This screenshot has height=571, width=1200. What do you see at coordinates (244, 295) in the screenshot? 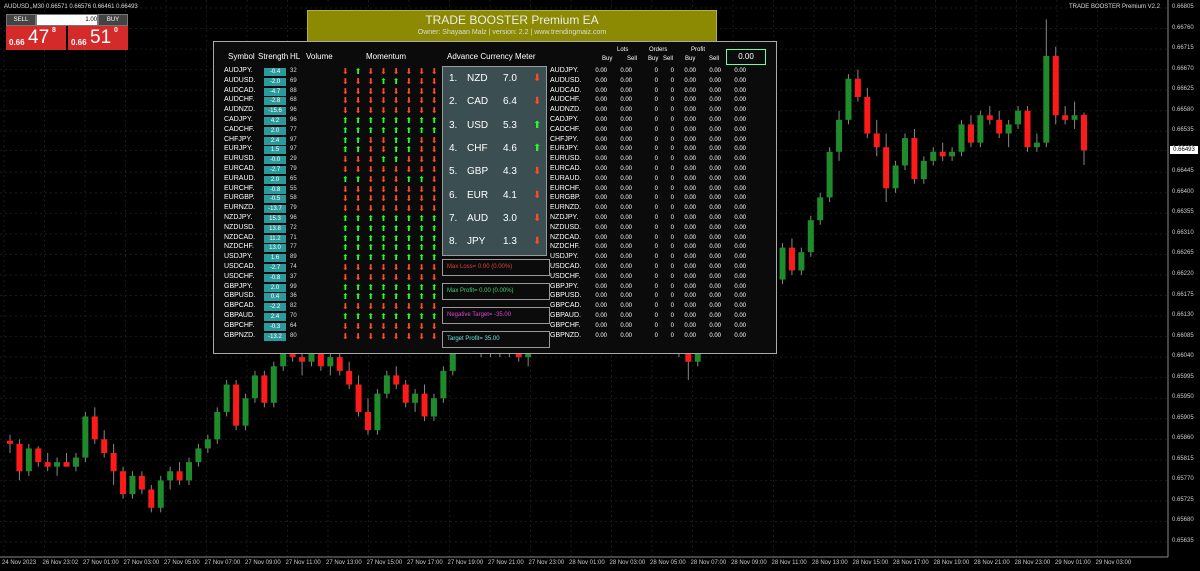
I see `symbol-label: GBPUSD.` at bounding box center [244, 295].